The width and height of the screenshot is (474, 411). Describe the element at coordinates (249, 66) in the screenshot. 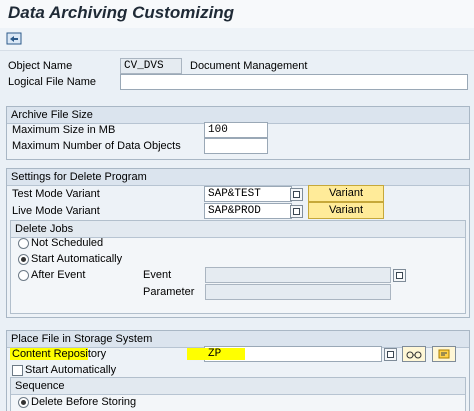

I see `object-description: Document Management` at that location.